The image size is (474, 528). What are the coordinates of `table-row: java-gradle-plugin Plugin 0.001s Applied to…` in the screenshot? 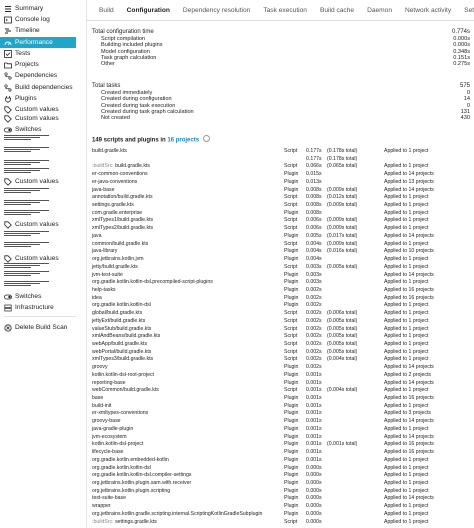 It's located at (281, 429).